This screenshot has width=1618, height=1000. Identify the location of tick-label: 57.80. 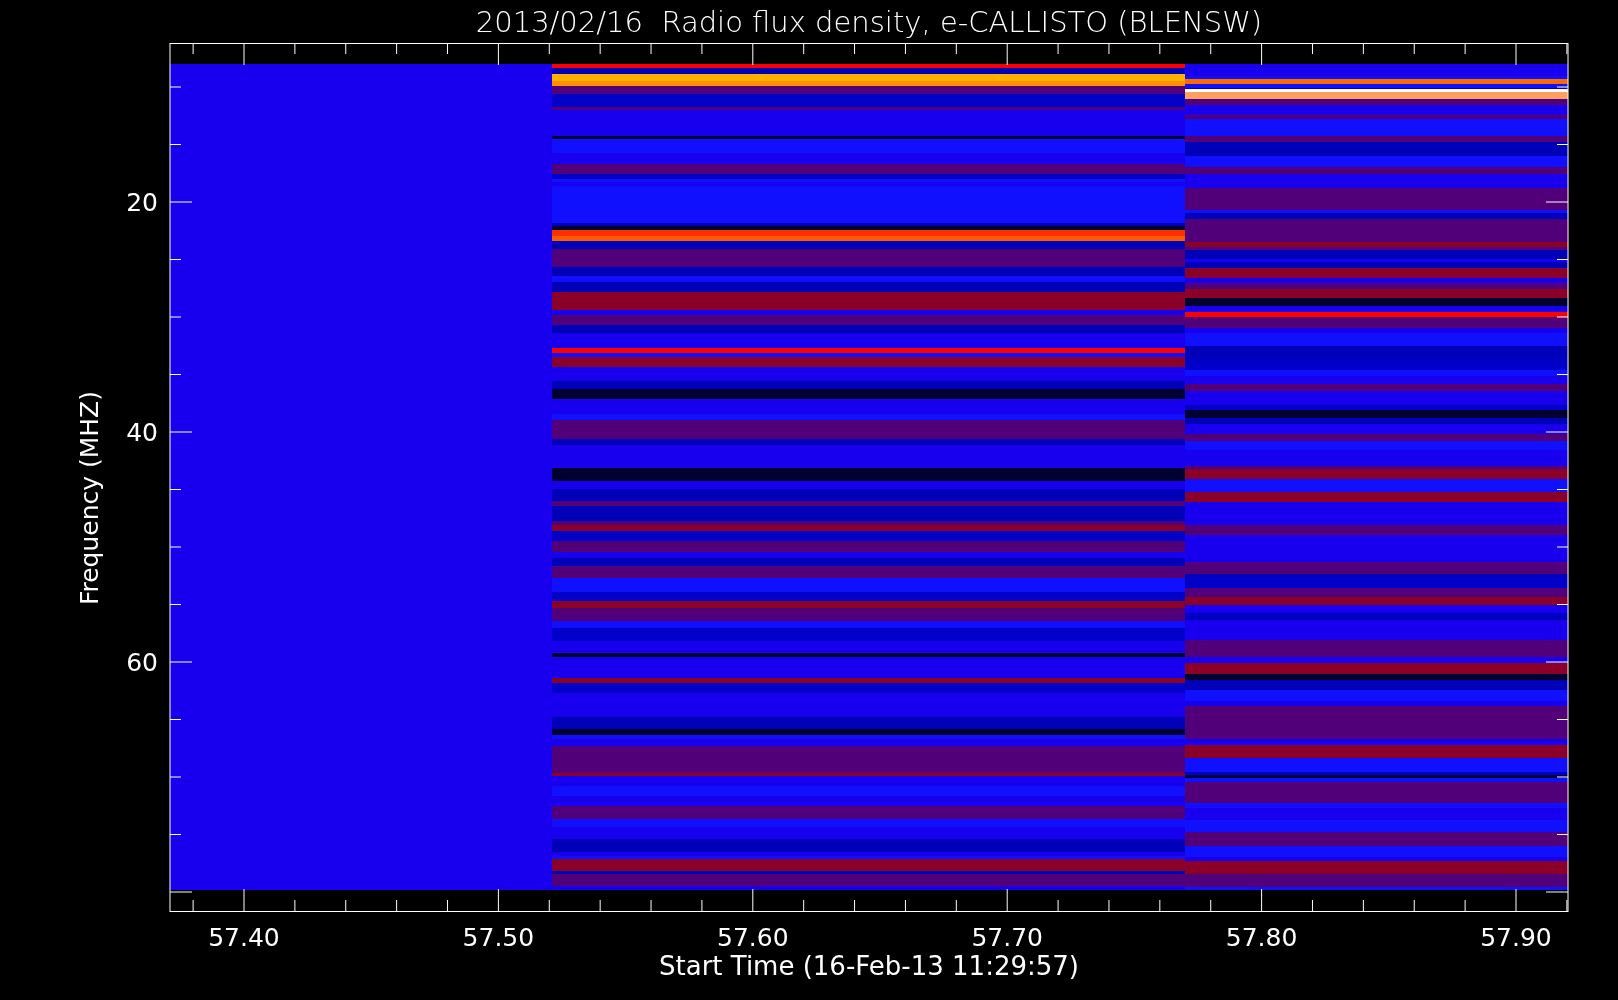
(1261, 937).